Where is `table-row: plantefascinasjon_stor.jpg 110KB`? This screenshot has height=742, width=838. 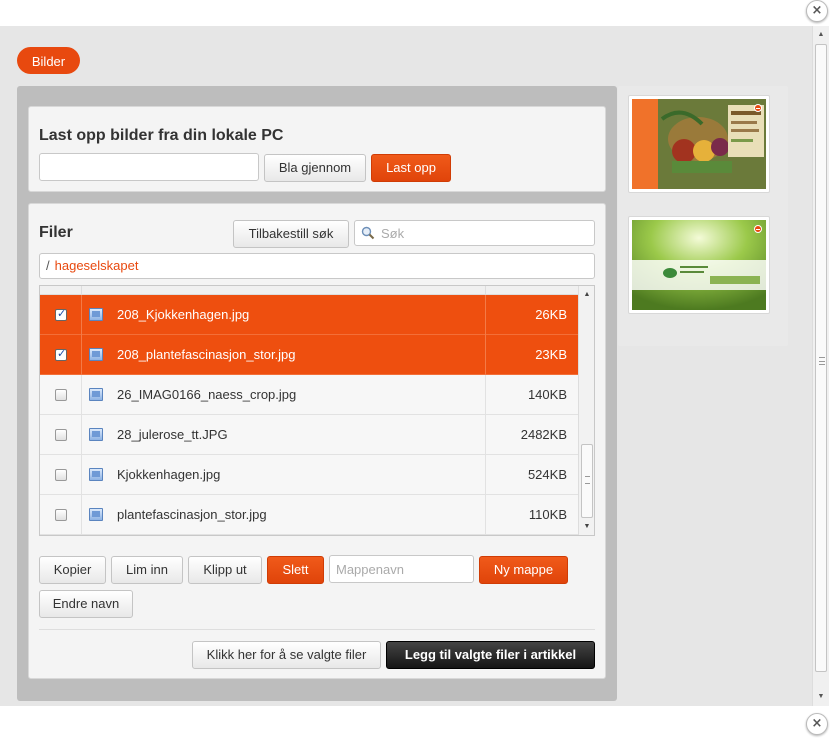 table-row: plantefascinasjon_stor.jpg 110KB is located at coordinates (309, 515).